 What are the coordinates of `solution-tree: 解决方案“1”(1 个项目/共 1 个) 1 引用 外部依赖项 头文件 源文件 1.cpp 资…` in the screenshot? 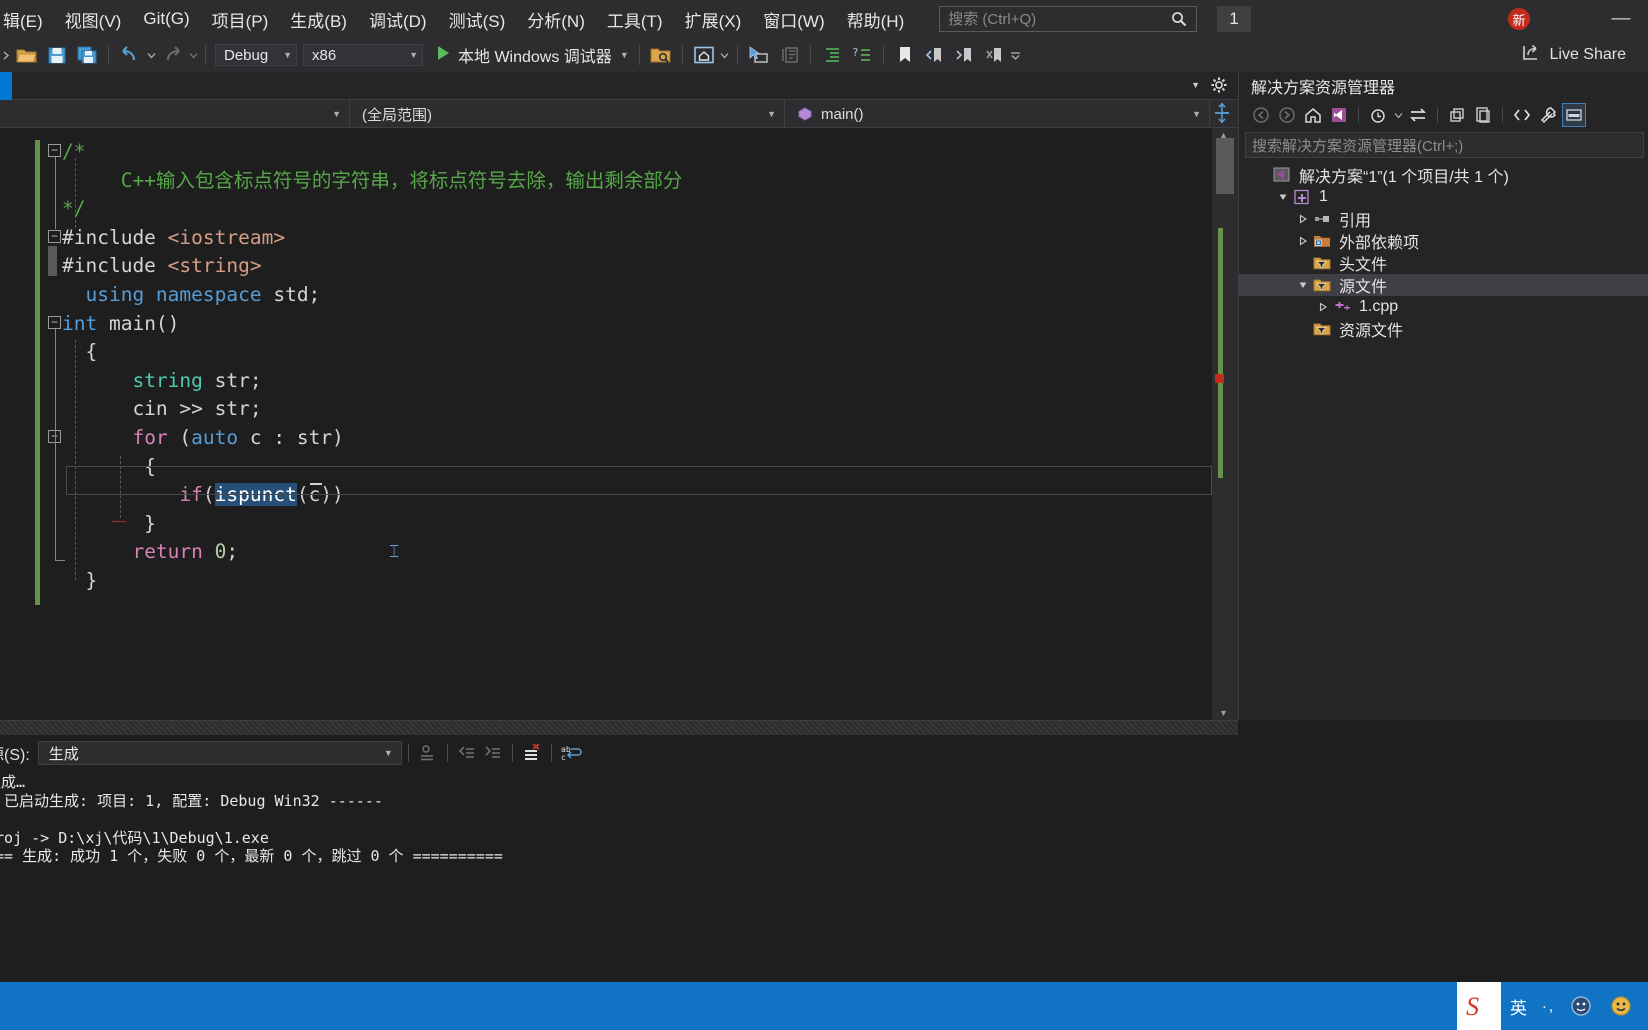 It's located at (1443, 249).